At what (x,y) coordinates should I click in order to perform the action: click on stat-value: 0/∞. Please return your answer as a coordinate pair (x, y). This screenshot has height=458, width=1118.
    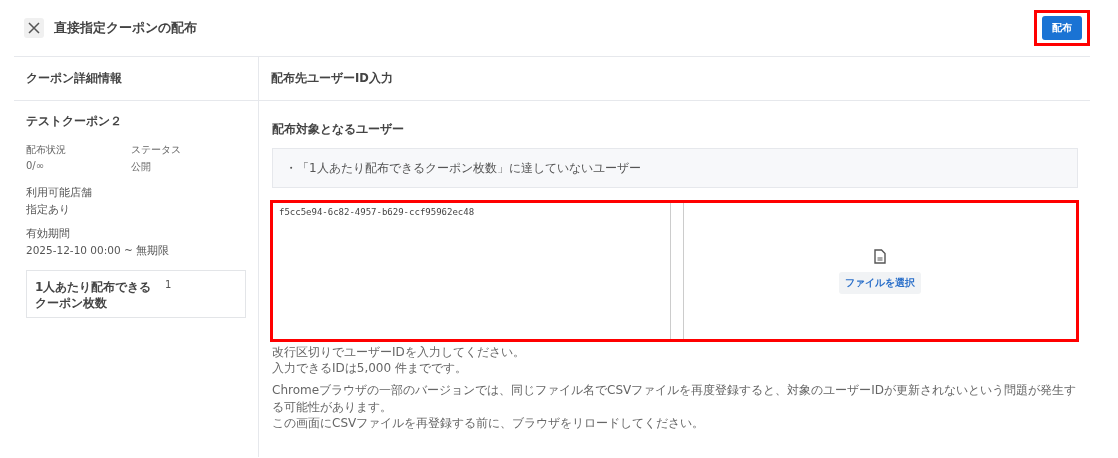
    Looking at the image, I should click on (36, 166).